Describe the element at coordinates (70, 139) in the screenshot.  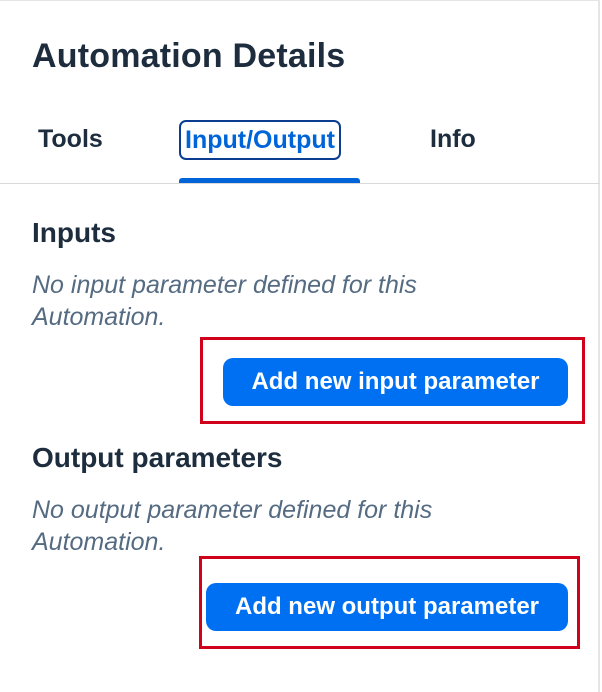
I see `tab-tools: Tools` at that location.